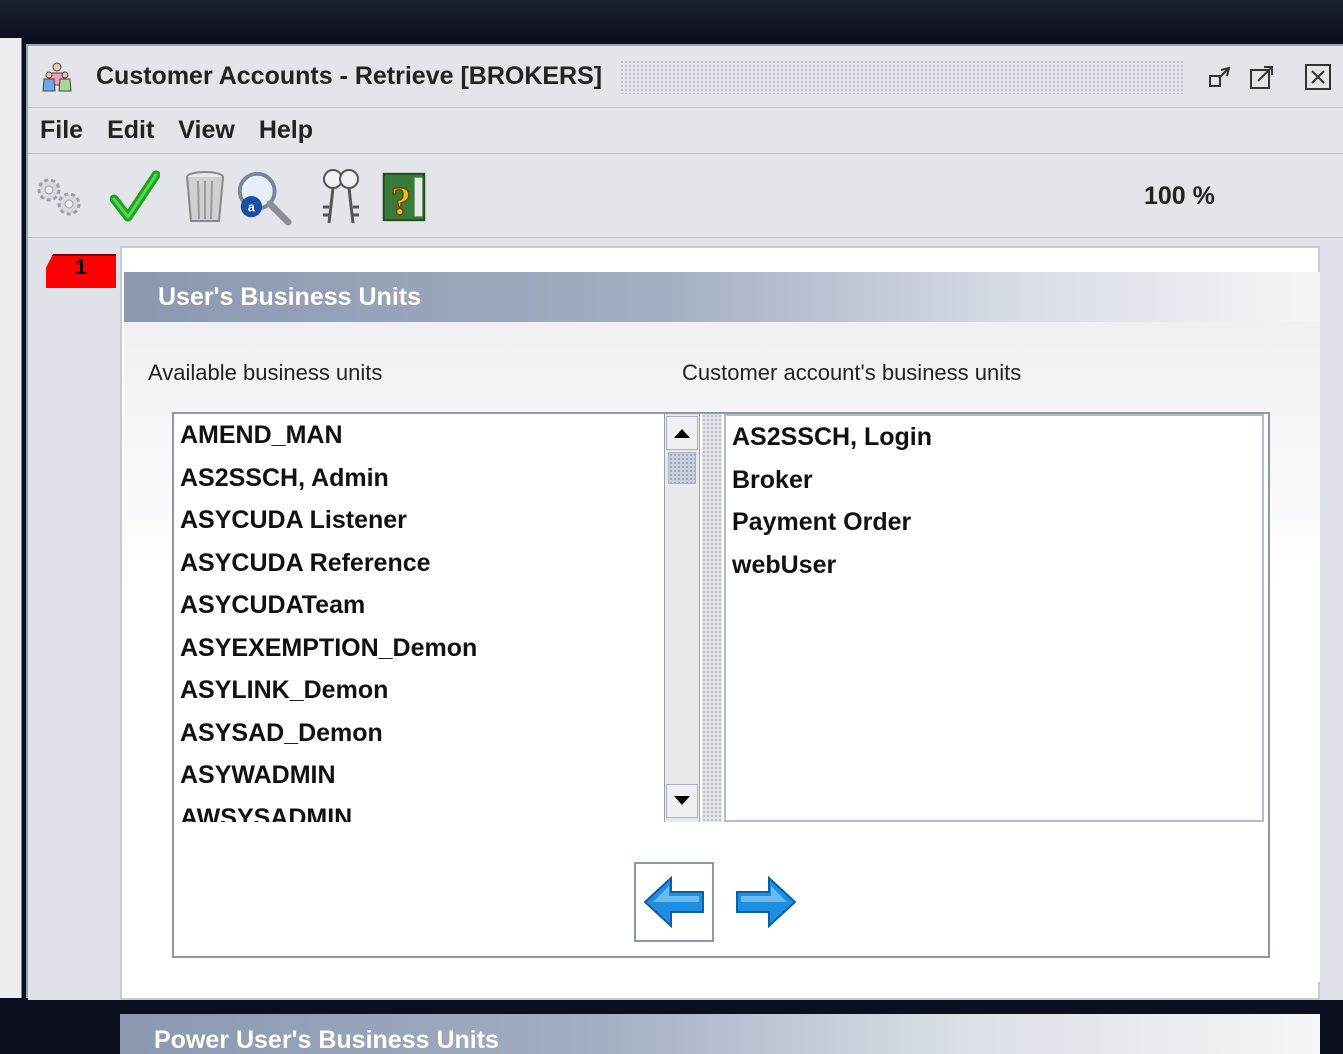 This screenshot has height=1054, width=1343. What do you see at coordinates (419, 775) in the screenshot?
I see `list-item: ASYWADMIN` at bounding box center [419, 775].